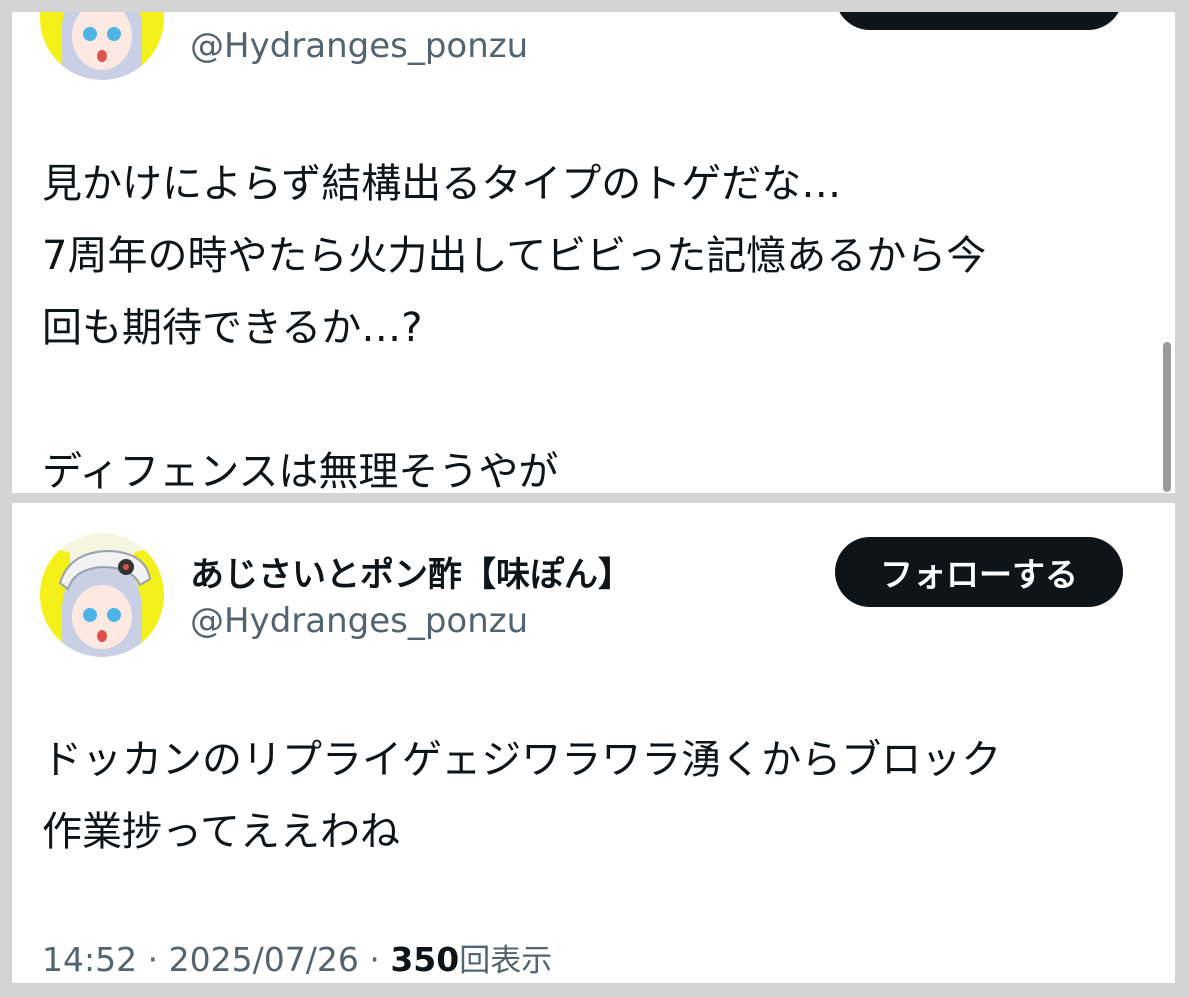 This screenshot has width=1189, height=997. I want to click on tweet-meta: 14:52 · 2025/07/26 · 350回表示, so click(297, 957).